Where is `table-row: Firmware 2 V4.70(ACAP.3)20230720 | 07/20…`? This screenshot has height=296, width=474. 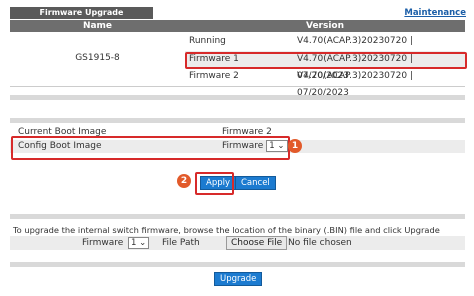
table-row: Firmware 2 V4.70(ACAP.3)20230720 | 07/20… is located at coordinates (325, 83).